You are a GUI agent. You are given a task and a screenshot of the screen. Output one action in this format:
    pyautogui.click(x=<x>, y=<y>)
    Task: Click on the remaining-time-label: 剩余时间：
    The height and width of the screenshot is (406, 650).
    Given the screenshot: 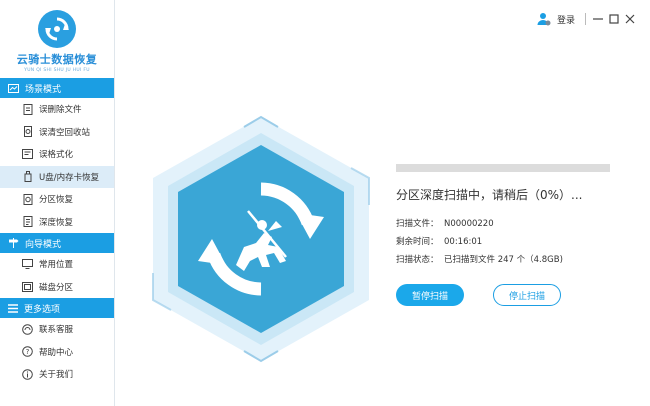 What is the action you would take?
    pyautogui.click(x=417, y=242)
    